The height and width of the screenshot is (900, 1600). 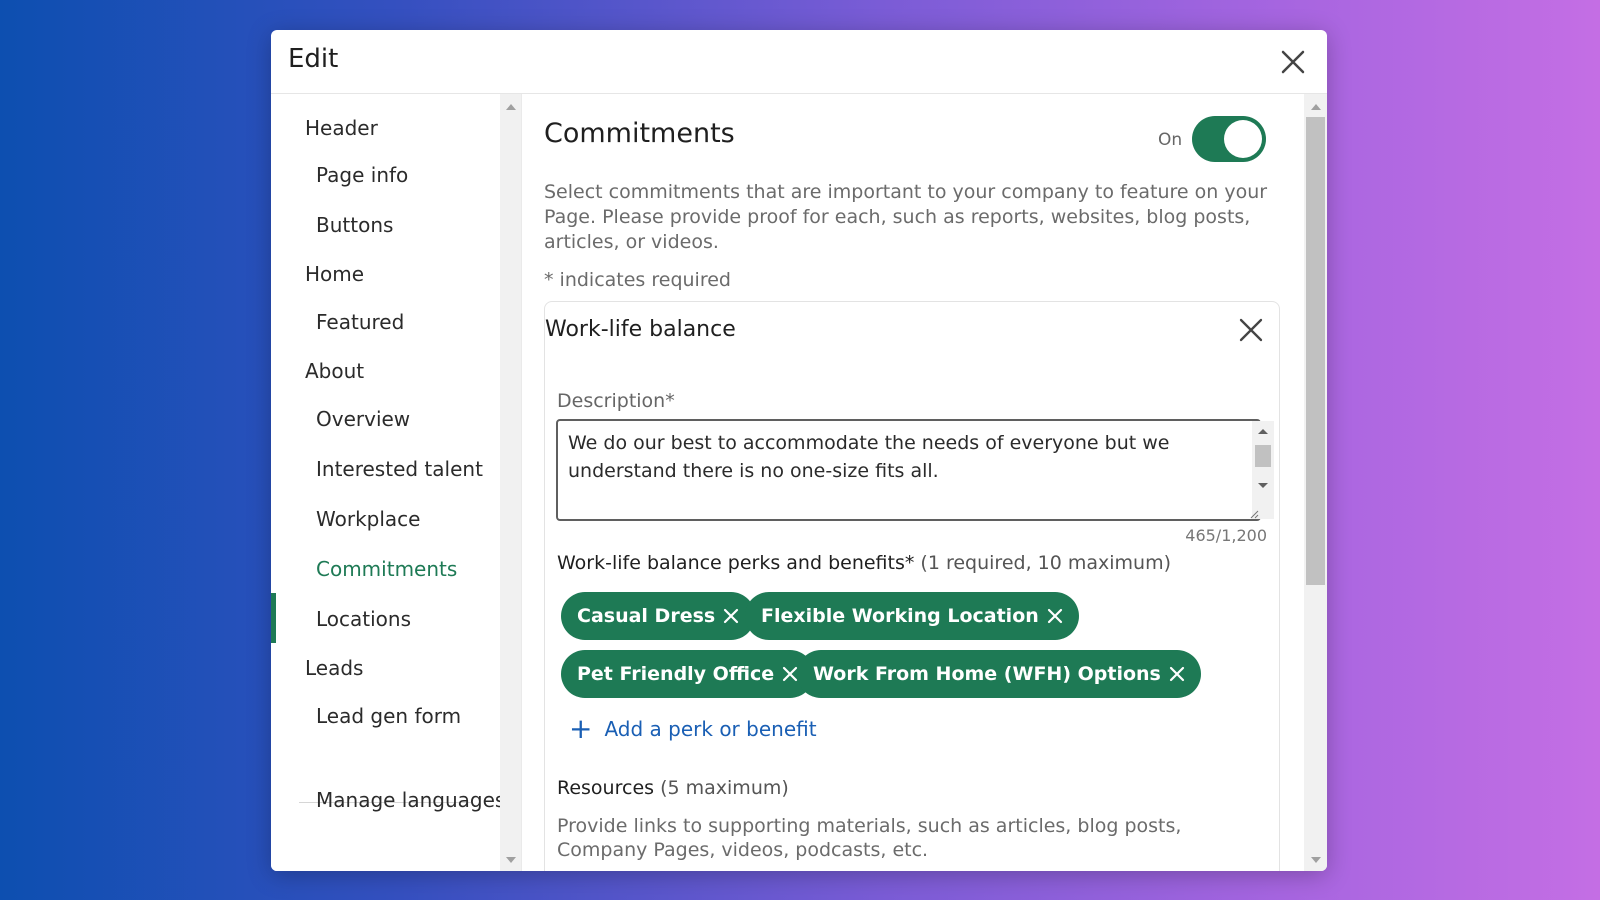 I want to click on resources-hint: (5 maximum), so click(x=724, y=788).